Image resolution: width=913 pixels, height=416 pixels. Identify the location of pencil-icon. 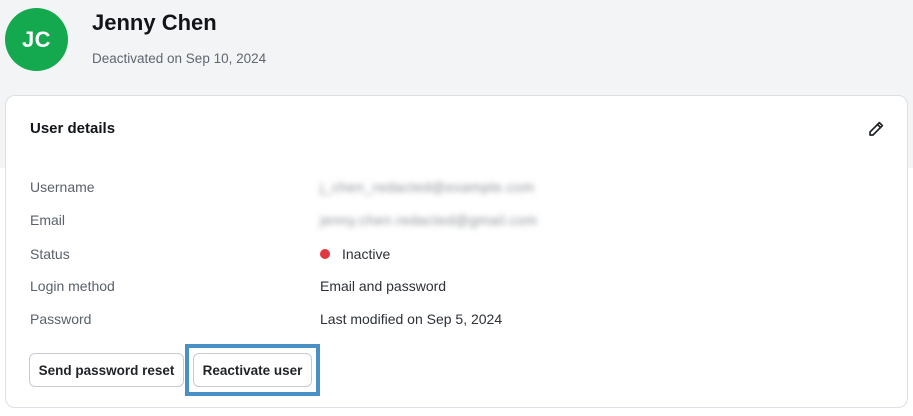
(876, 129).